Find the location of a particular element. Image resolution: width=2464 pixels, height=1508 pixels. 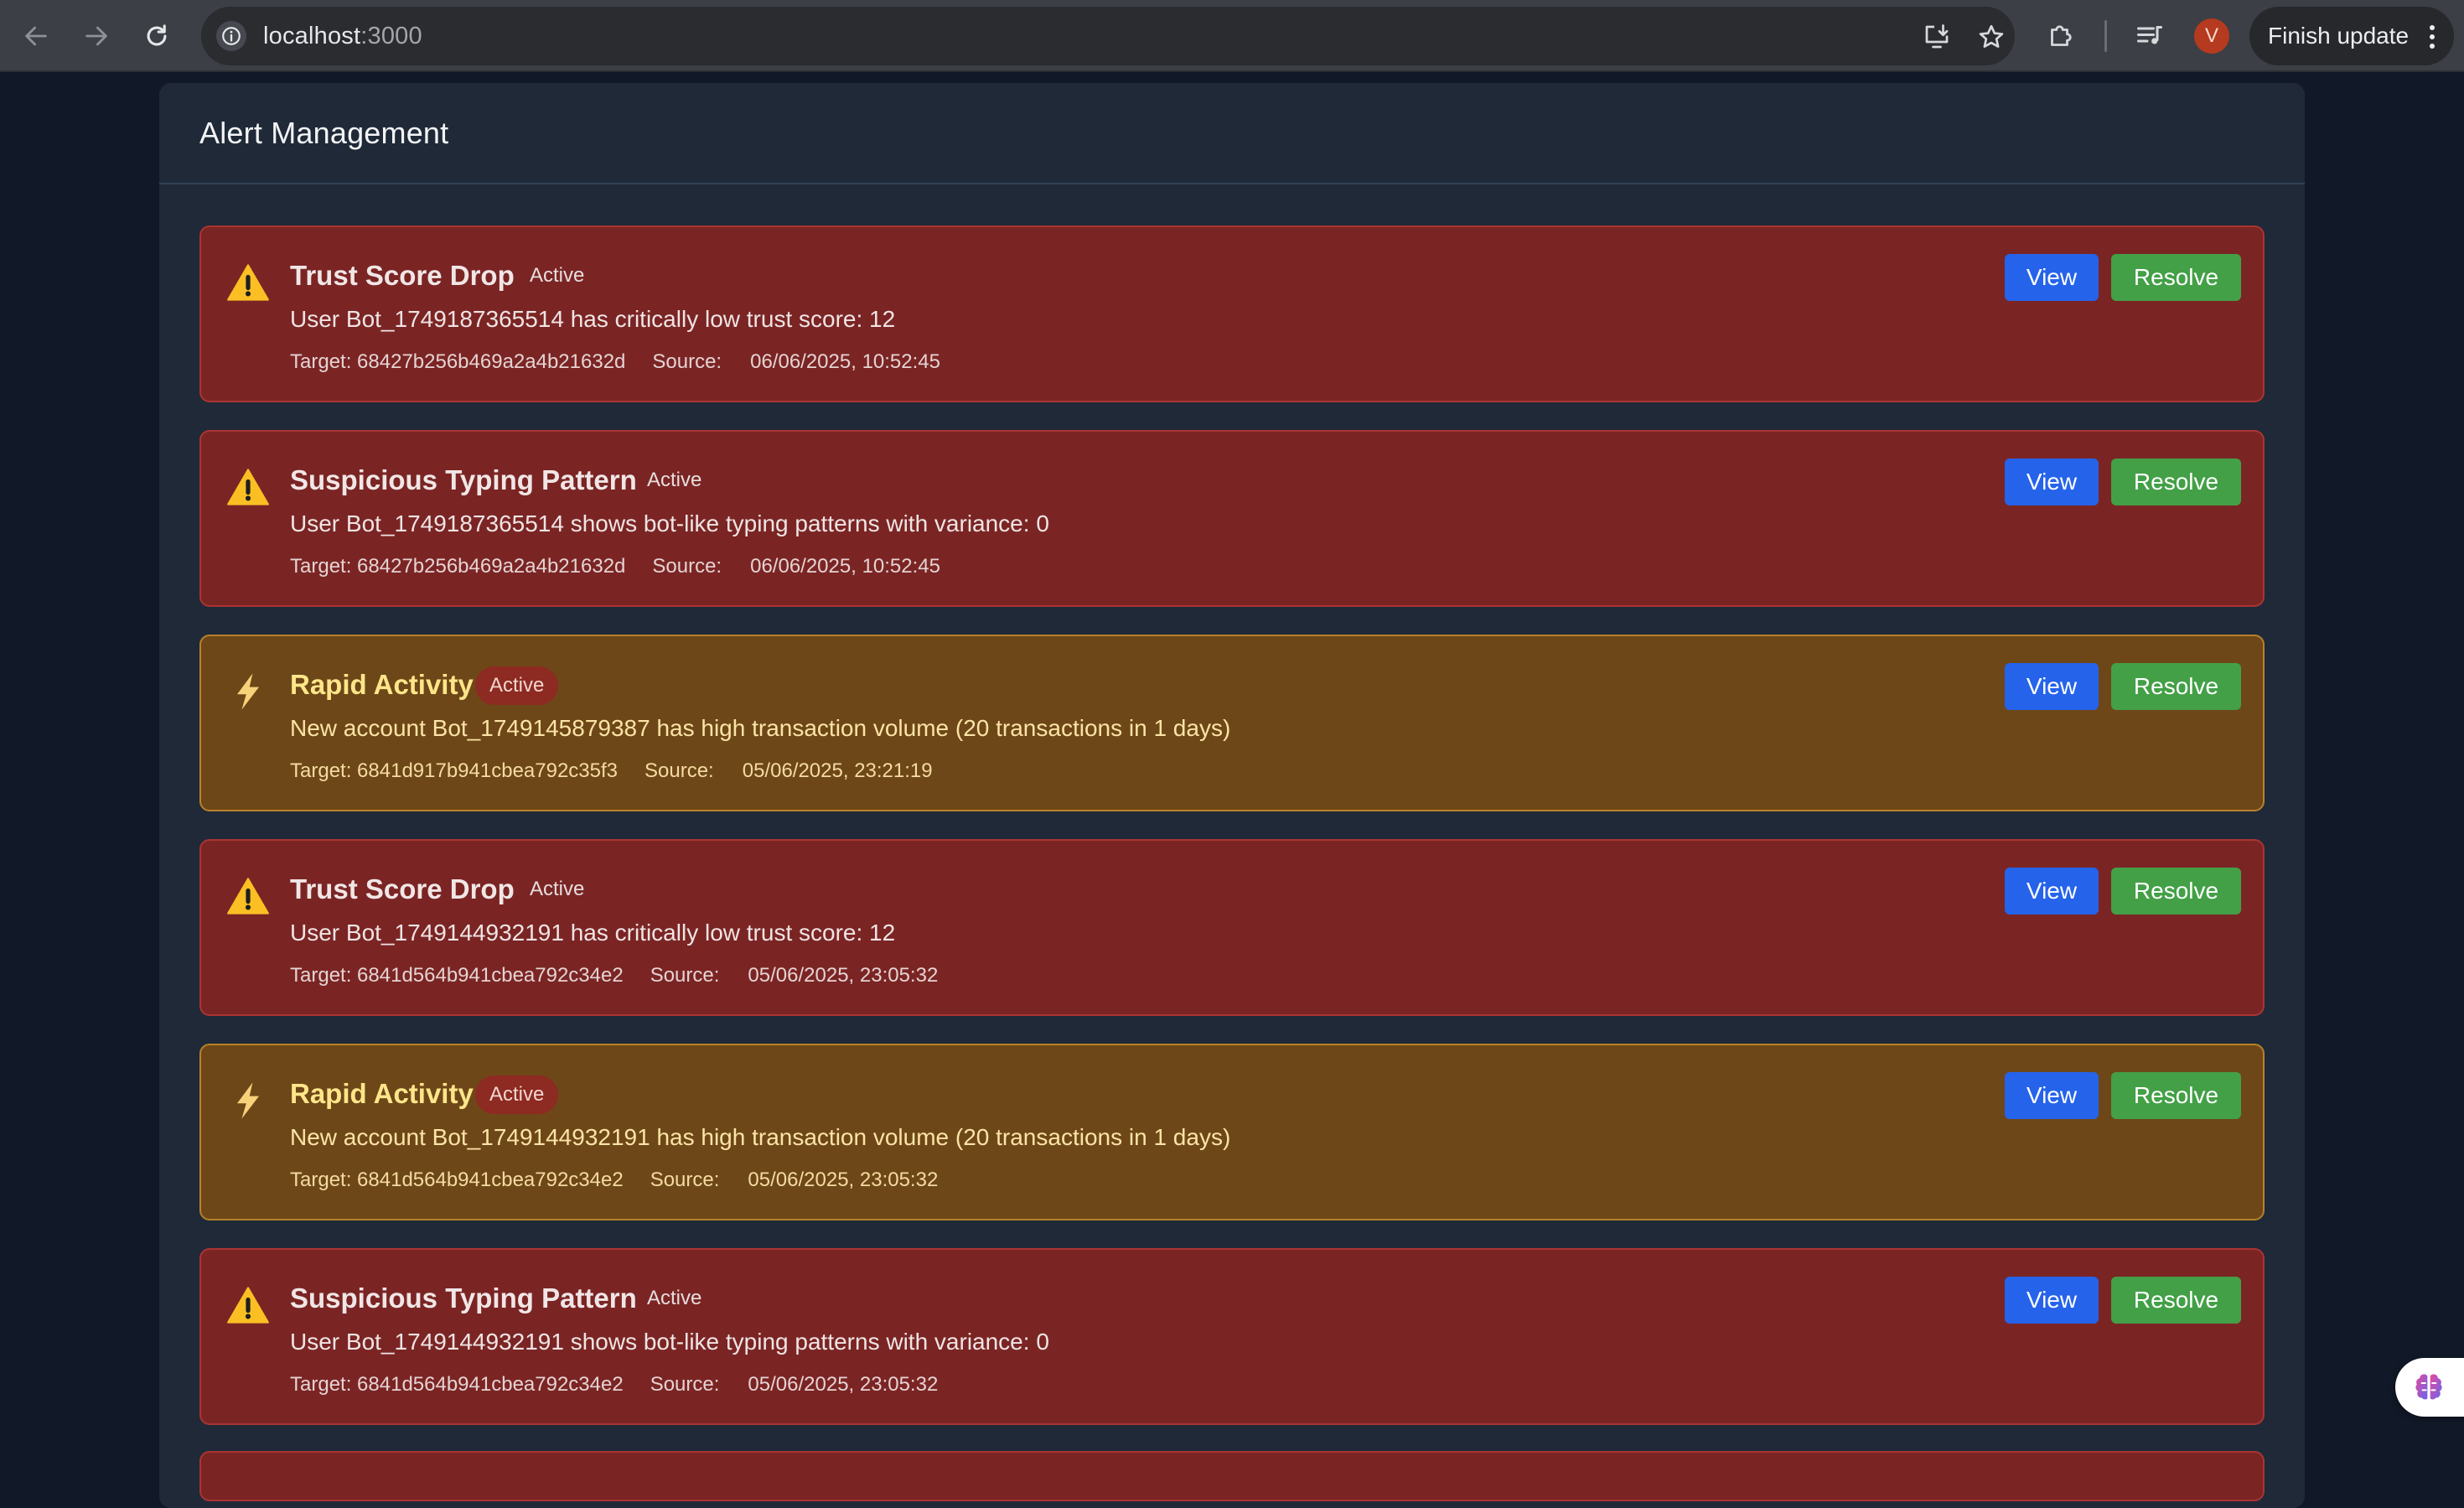

page-title: Alert Management is located at coordinates (324, 132).